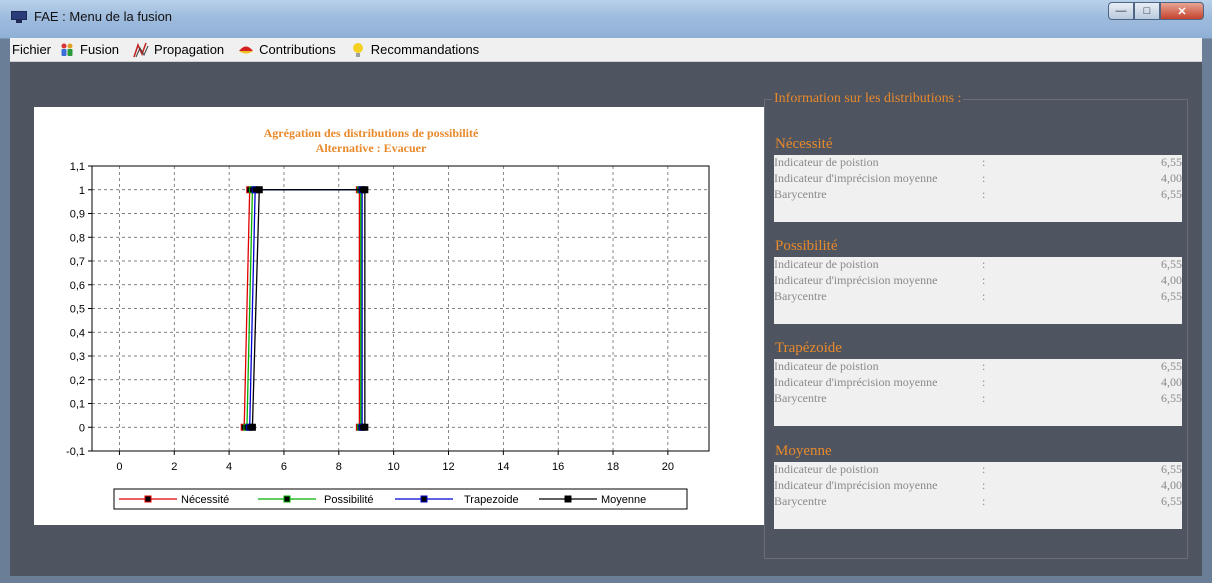  What do you see at coordinates (19, 17) in the screenshot?
I see `app-icon` at bounding box center [19, 17].